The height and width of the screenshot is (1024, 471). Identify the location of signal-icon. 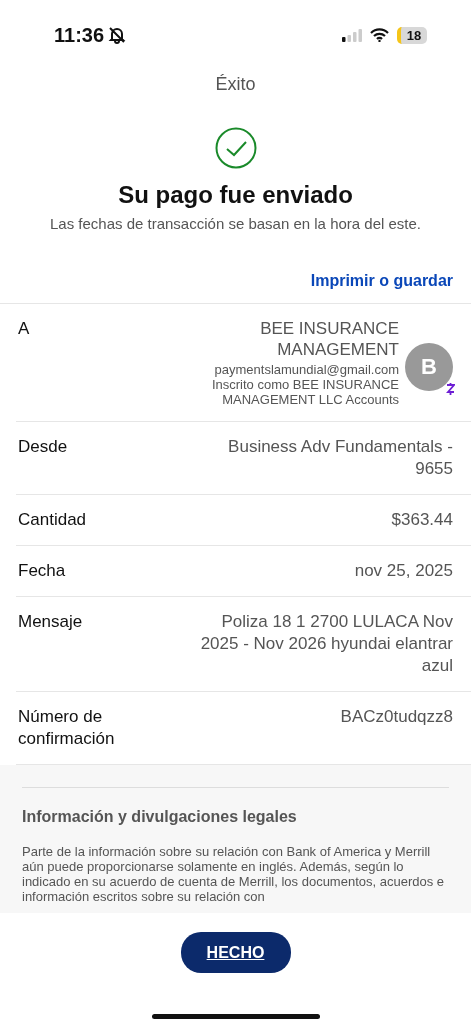
(352, 35).